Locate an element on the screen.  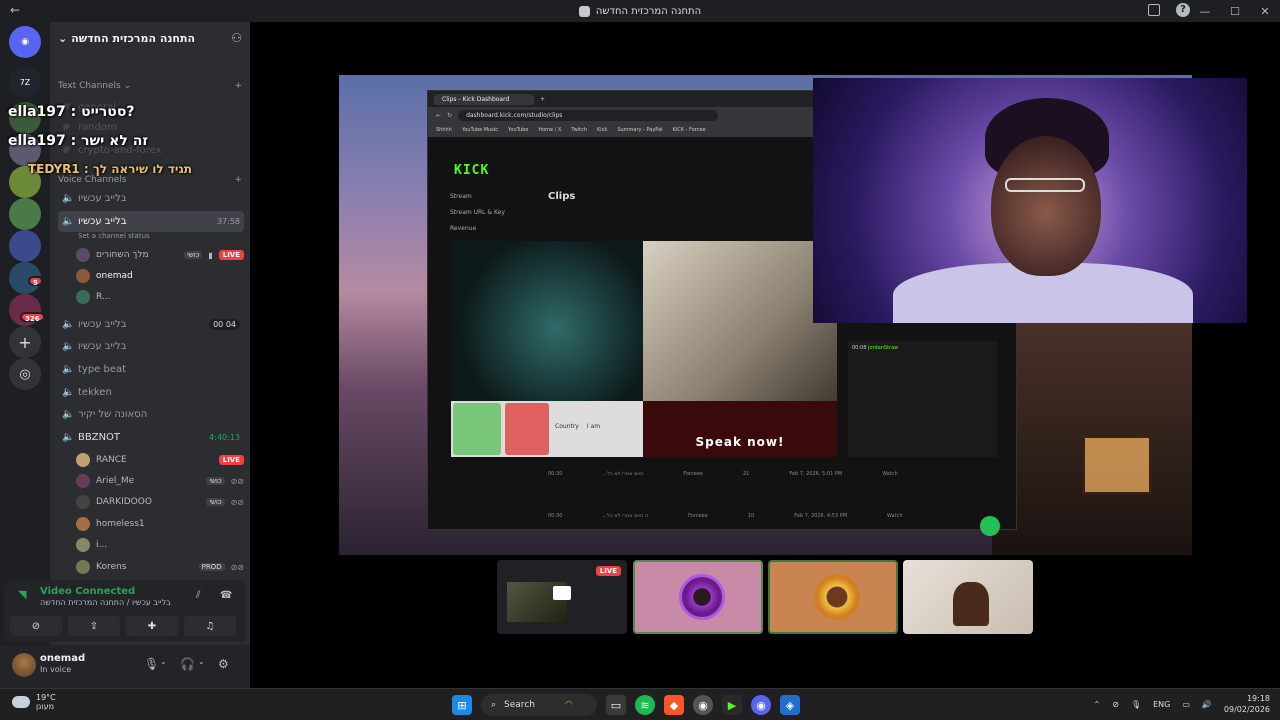
bookmark: Shhhh is located at coordinates (444, 130).